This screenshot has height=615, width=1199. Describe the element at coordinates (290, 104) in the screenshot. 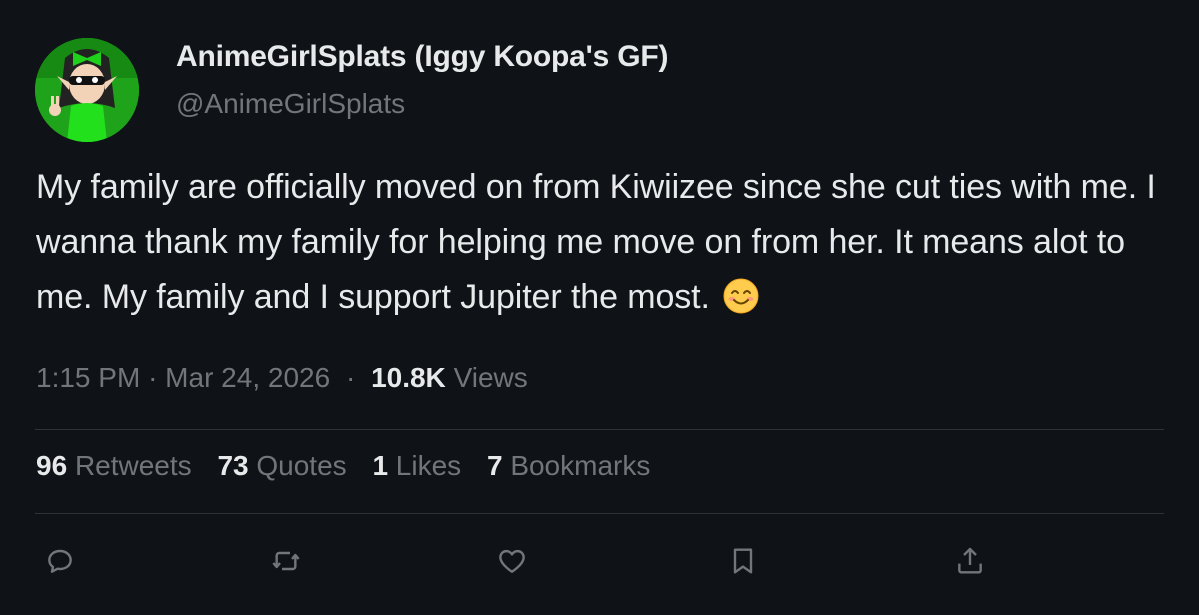

I see `author-handle: @AnimeGirlSplats` at that location.